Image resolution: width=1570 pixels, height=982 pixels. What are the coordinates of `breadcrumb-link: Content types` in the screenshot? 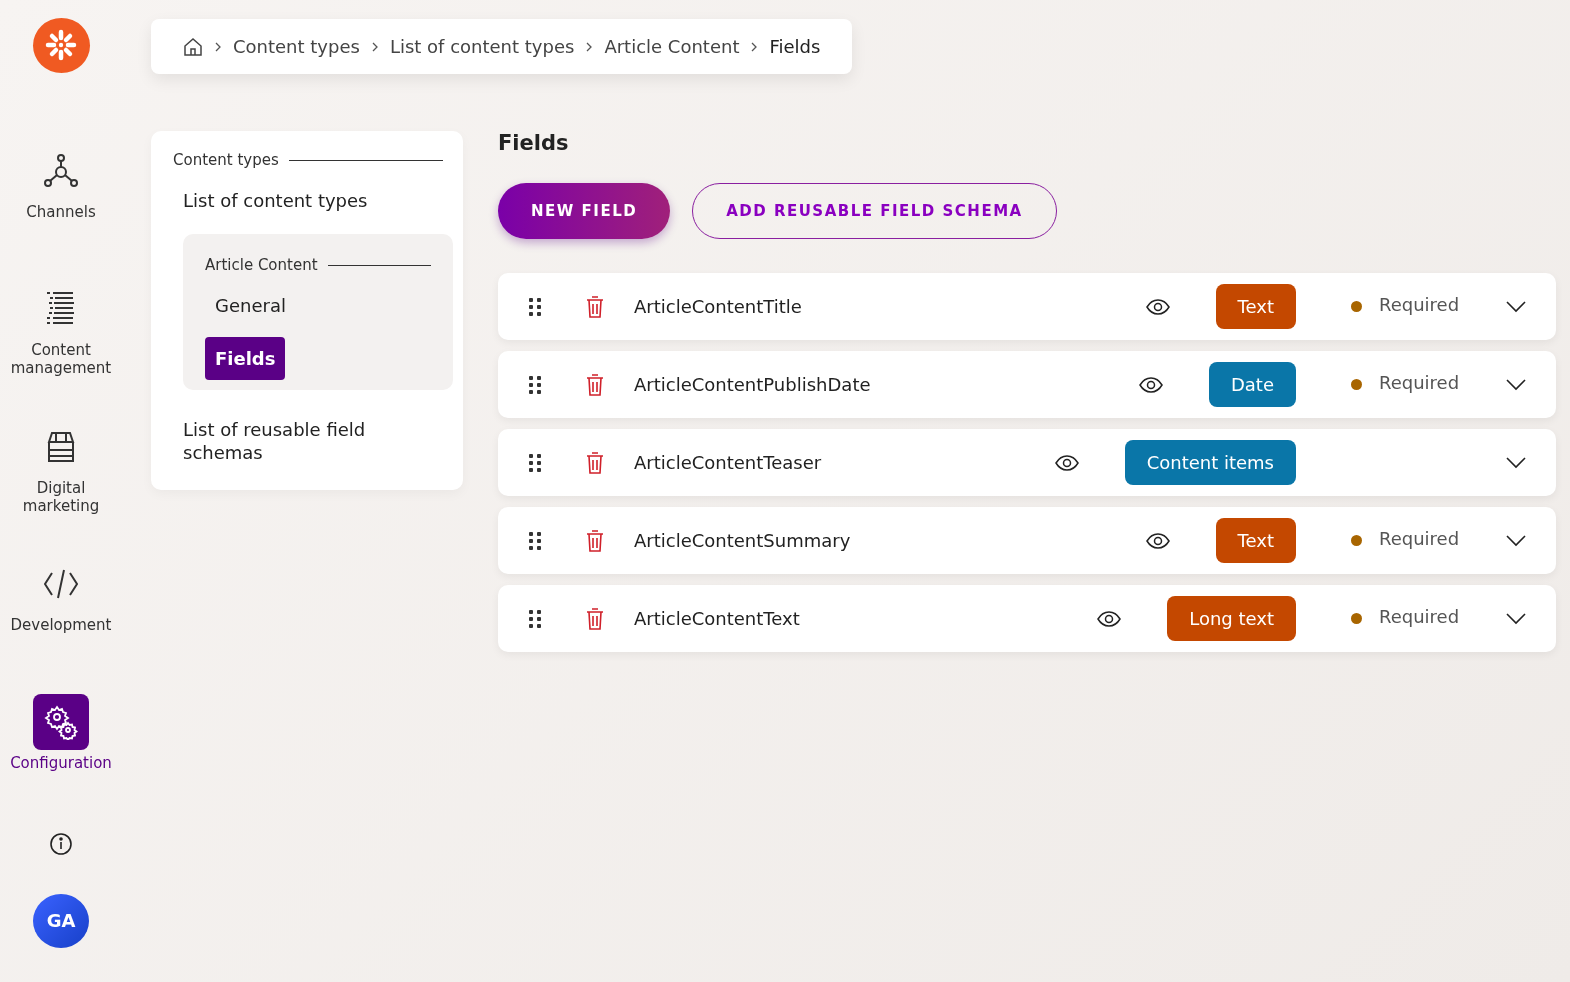 It's located at (296, 46).